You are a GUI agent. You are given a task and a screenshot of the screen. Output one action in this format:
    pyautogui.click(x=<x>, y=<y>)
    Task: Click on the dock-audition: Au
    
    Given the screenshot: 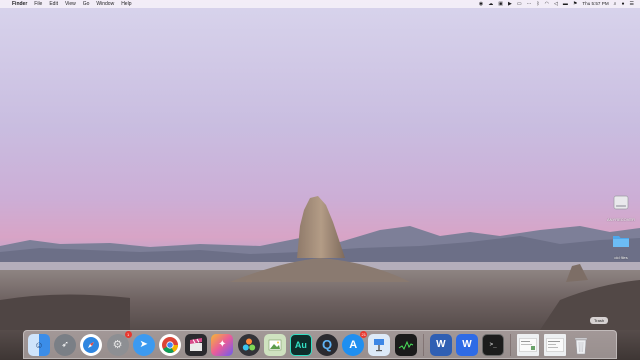 What is the action you would take?
    pyautogui.click(x=300, y=344)
    